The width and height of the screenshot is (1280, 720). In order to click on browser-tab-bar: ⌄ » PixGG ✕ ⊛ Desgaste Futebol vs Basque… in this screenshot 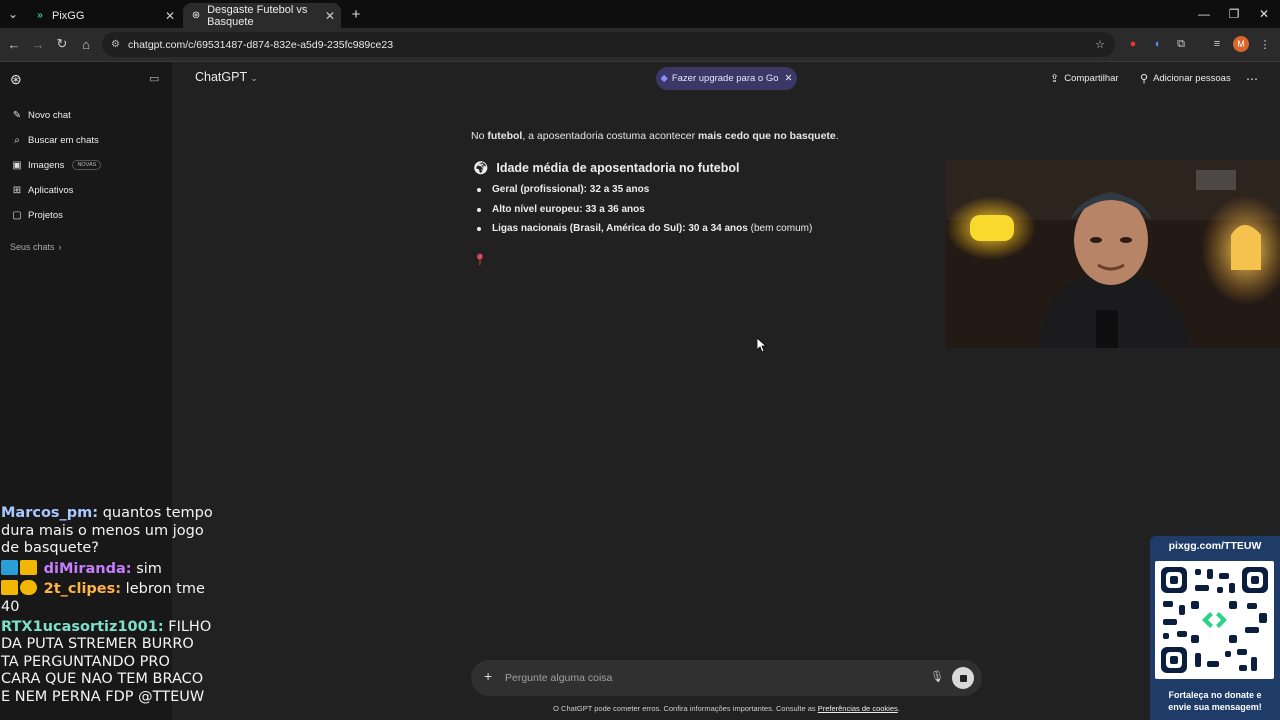, I will do `click(640, 14)`.